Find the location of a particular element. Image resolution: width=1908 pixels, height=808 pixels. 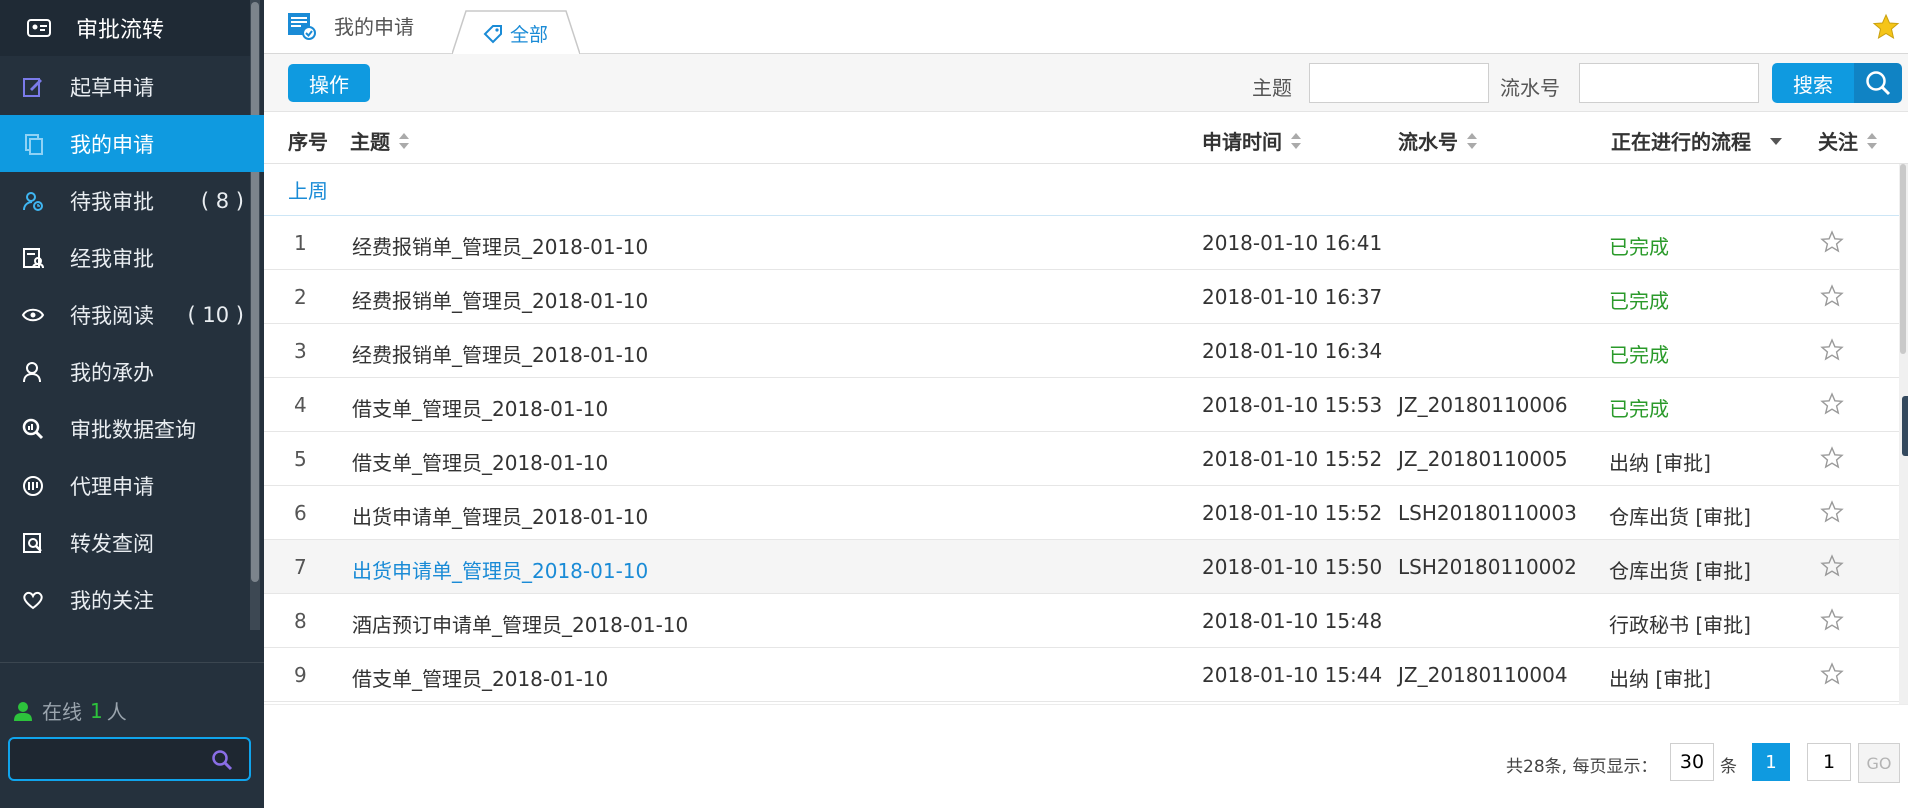

goto-page-input is located at coordinates (1829, 762).